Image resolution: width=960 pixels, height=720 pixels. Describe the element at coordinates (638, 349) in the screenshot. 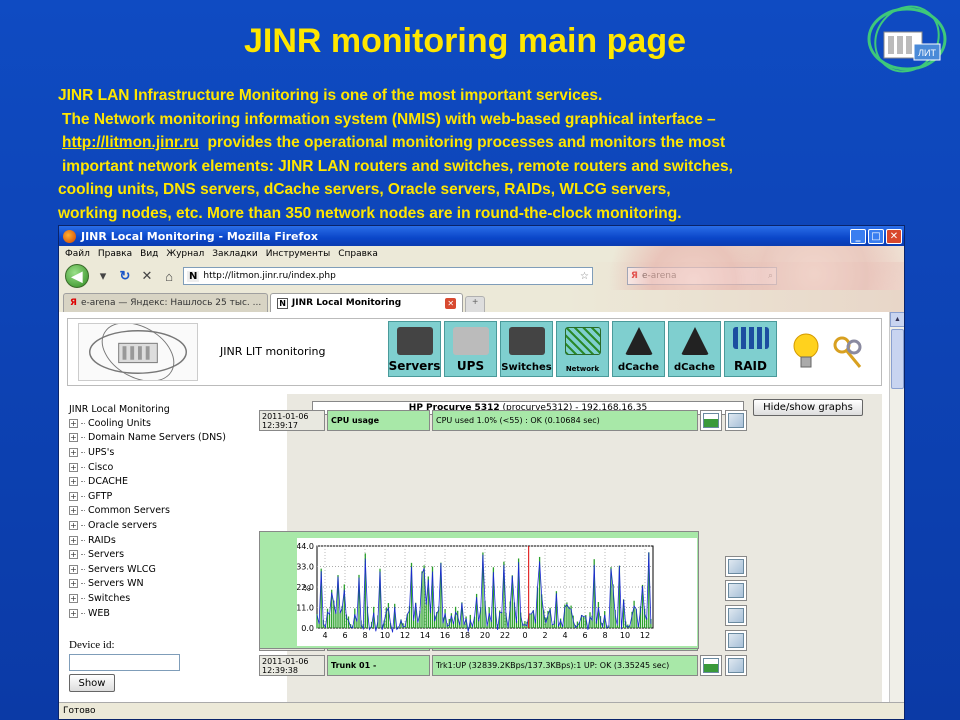

I see `dcache-icon-1: dCache` at that location.